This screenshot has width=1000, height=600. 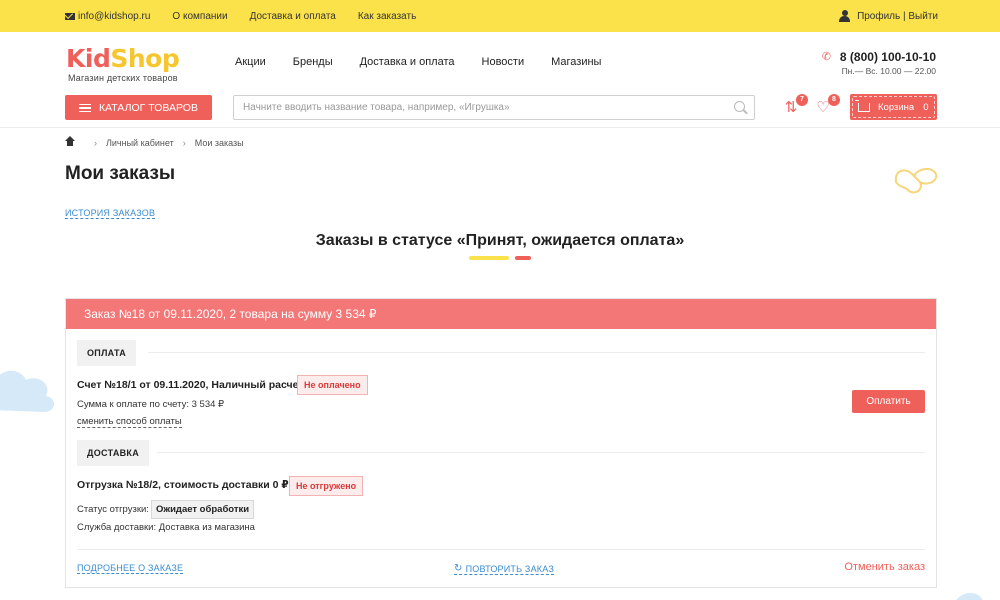 What do you see at coordinates (509, 568) in the screenshot?
I see `repeat-order-label: ПОВТОРИТЬ ЗАКАЗ` at bounding box center [509, 568].